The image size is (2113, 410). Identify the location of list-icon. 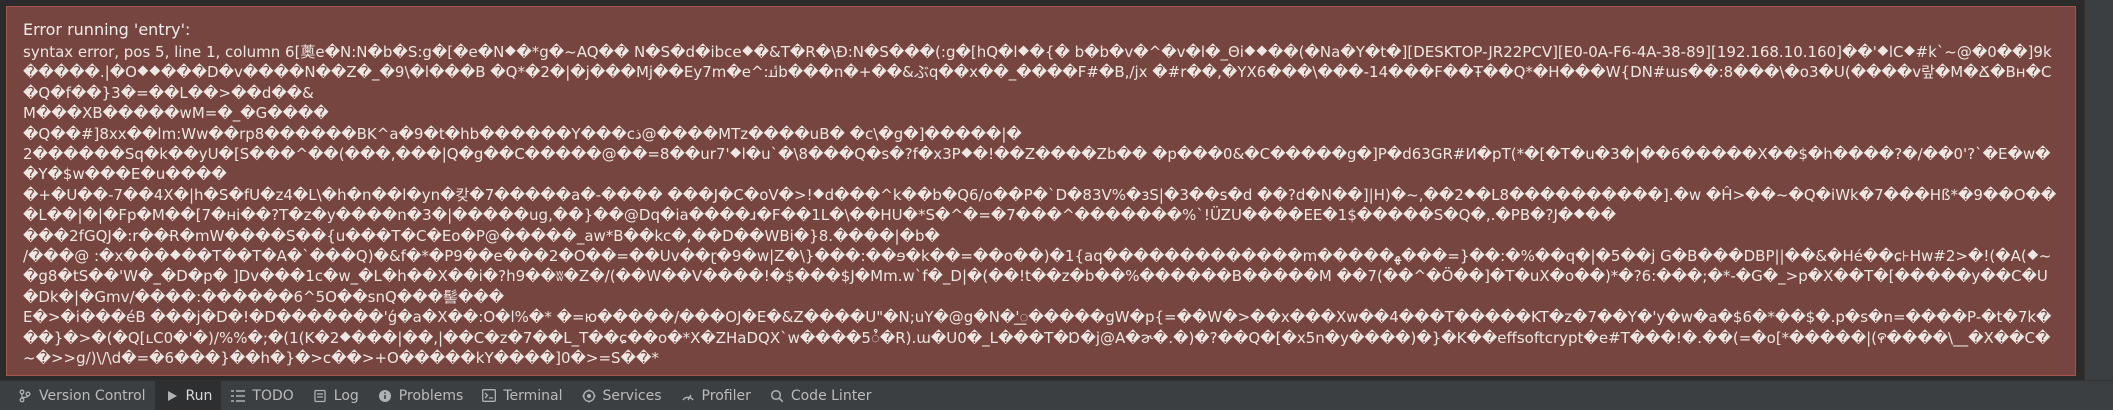
(238, 396).